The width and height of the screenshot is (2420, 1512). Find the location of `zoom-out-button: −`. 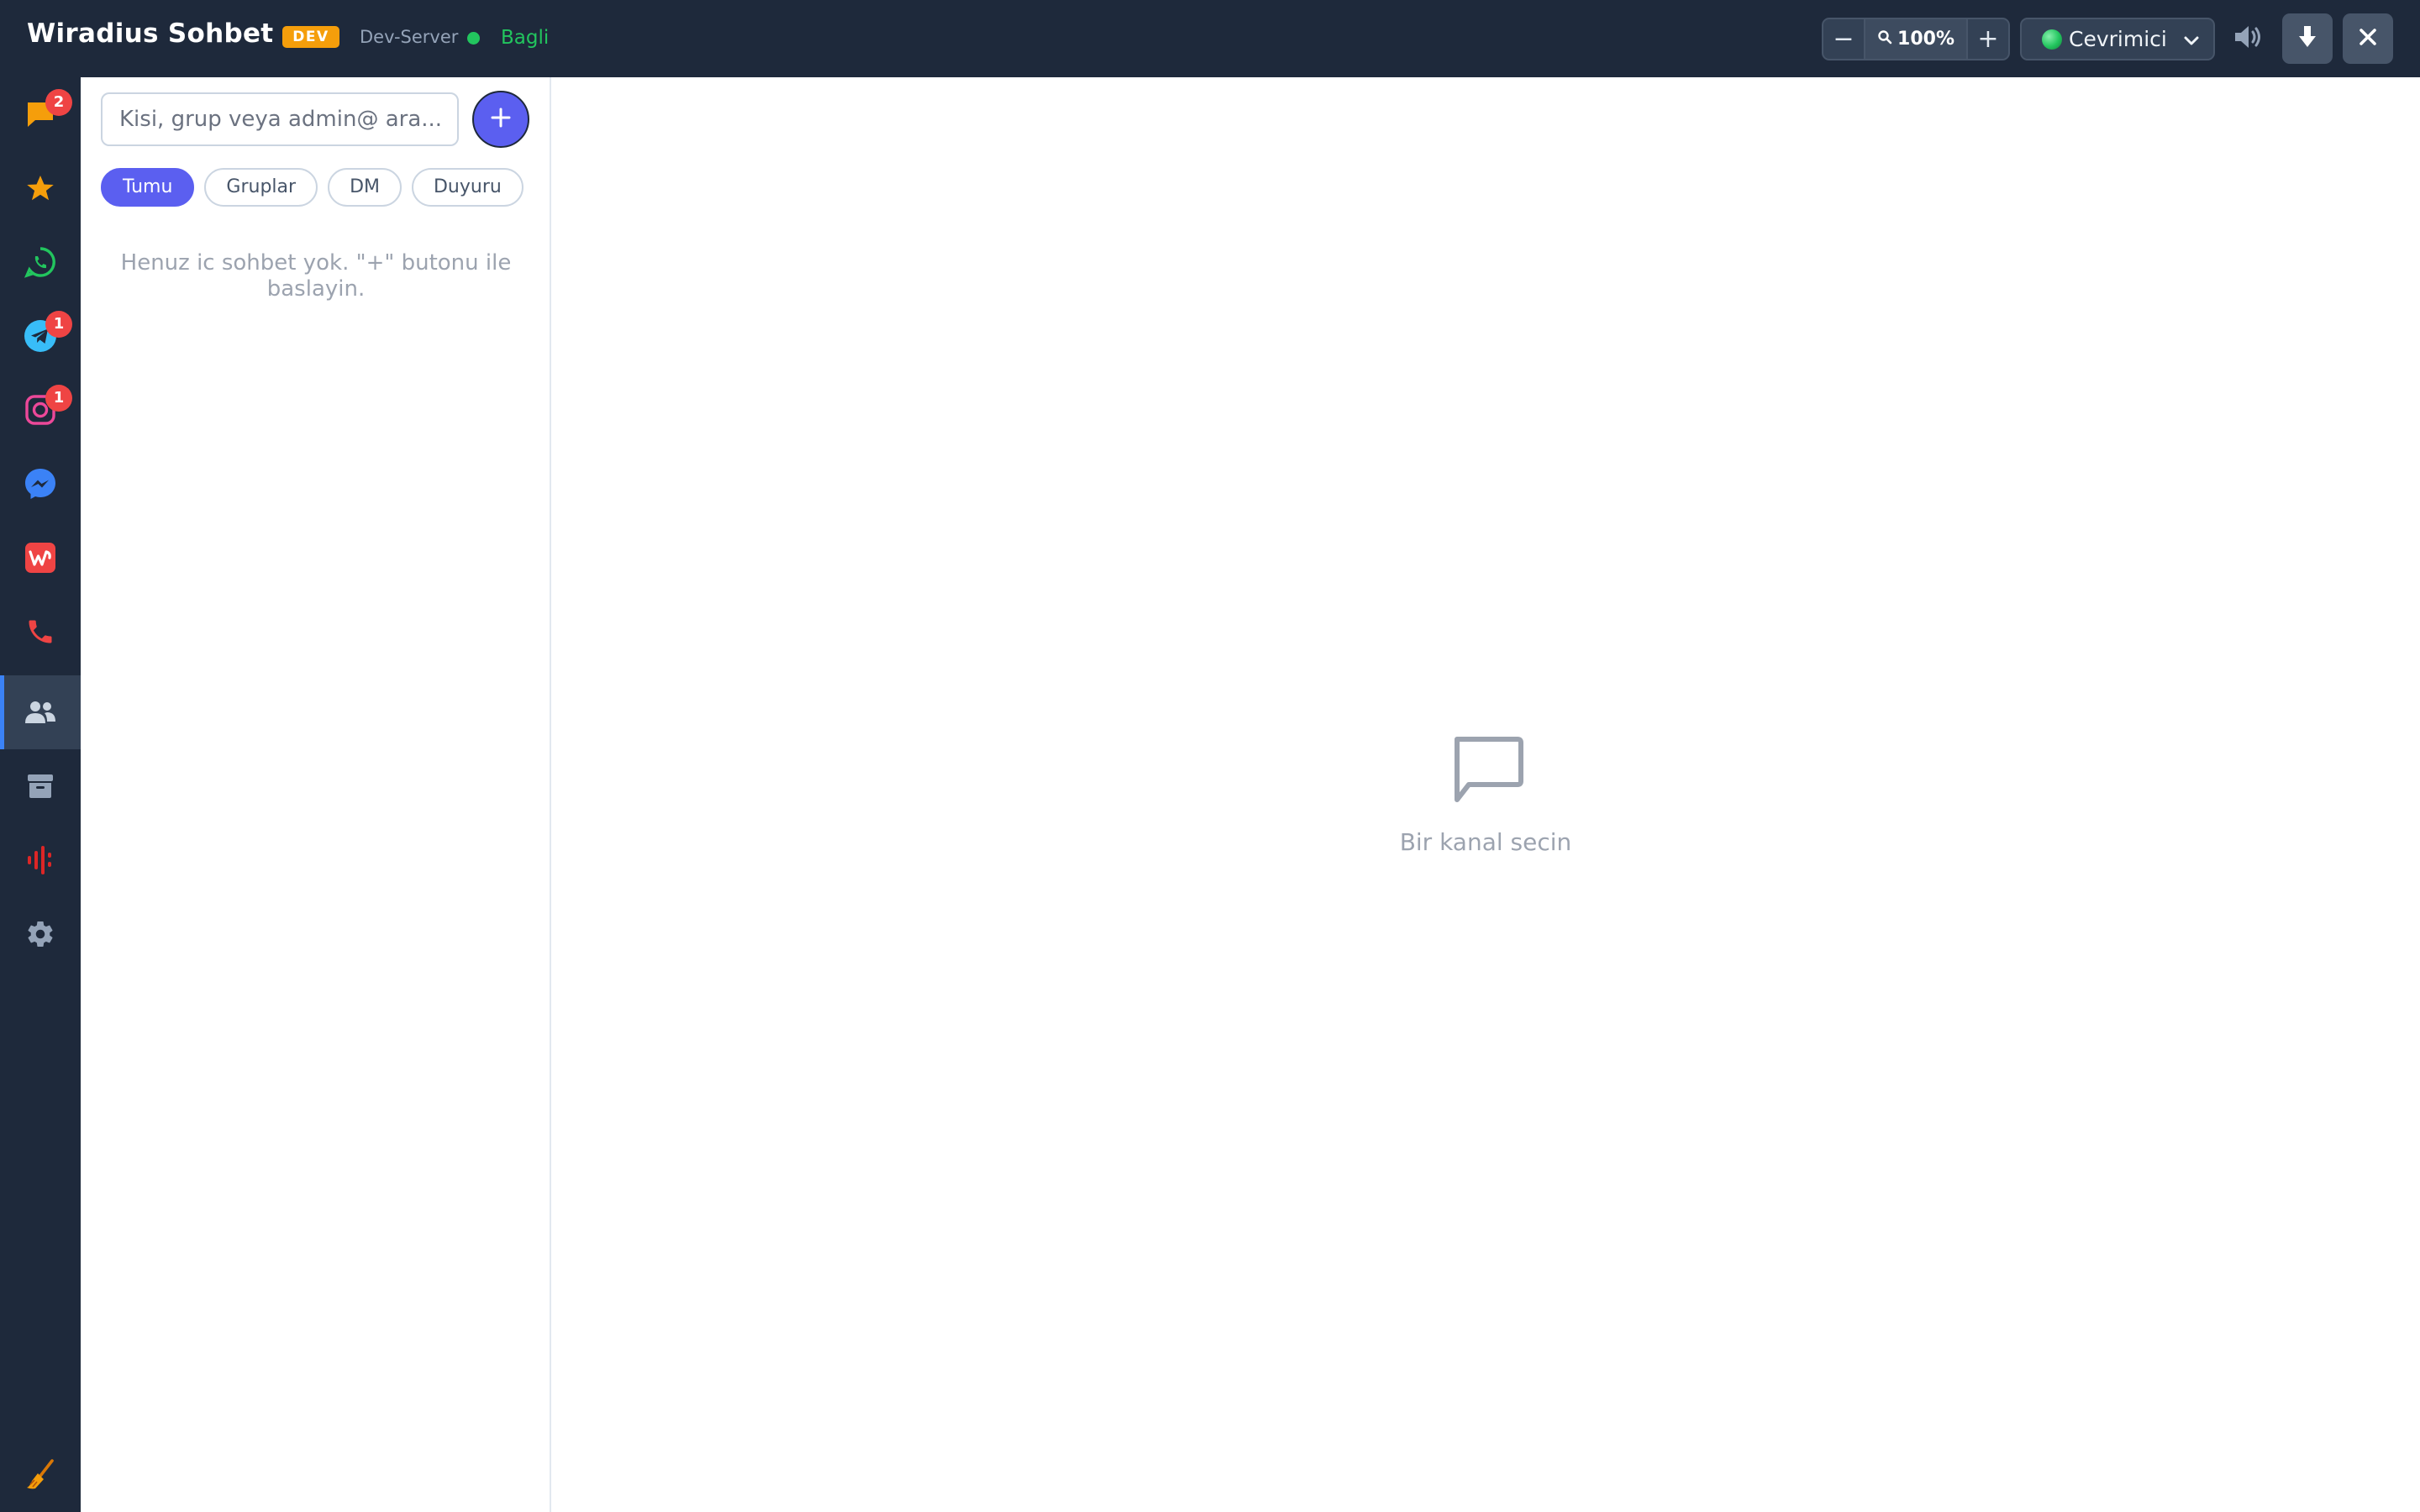

zoom-out-button: − is located at coordinates (1844, 39).